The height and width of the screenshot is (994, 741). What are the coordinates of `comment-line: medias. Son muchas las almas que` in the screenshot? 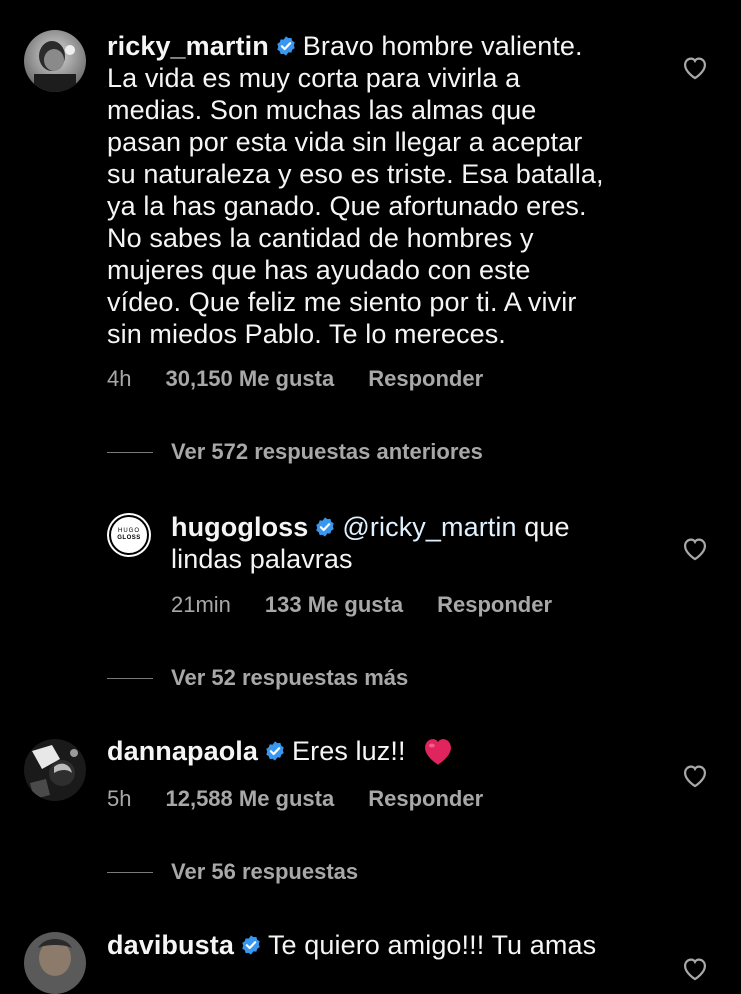 It's located at (322, 110).